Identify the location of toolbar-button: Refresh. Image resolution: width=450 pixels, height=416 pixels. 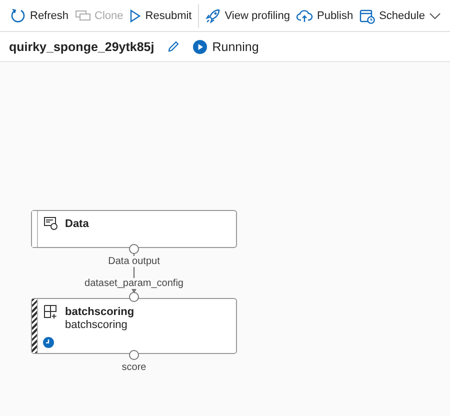
(39, 16).